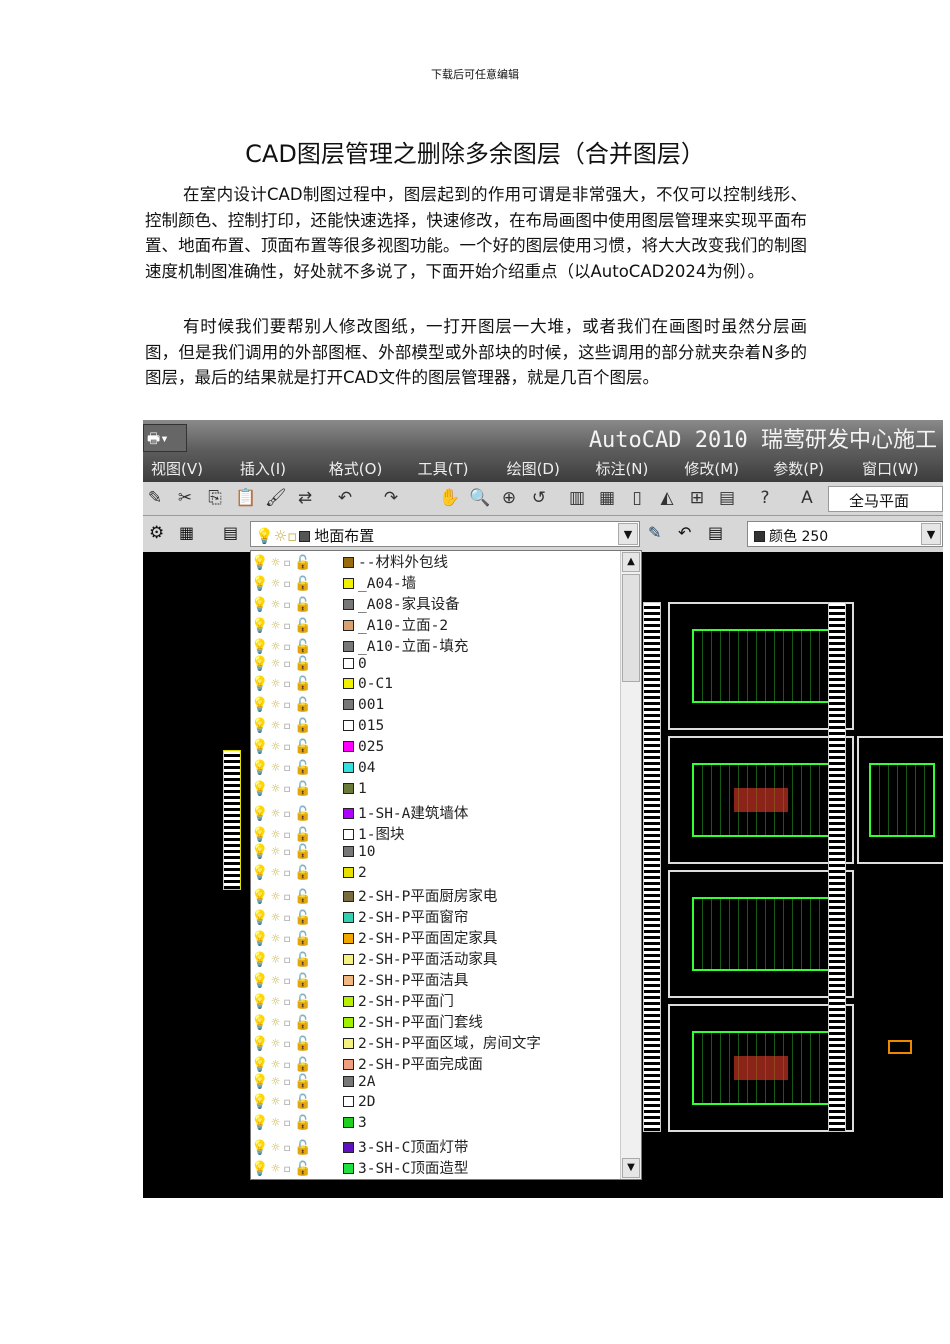 The image size is (950, 1344). I want to click on calculator-icon: ▤, so click(727, 498).